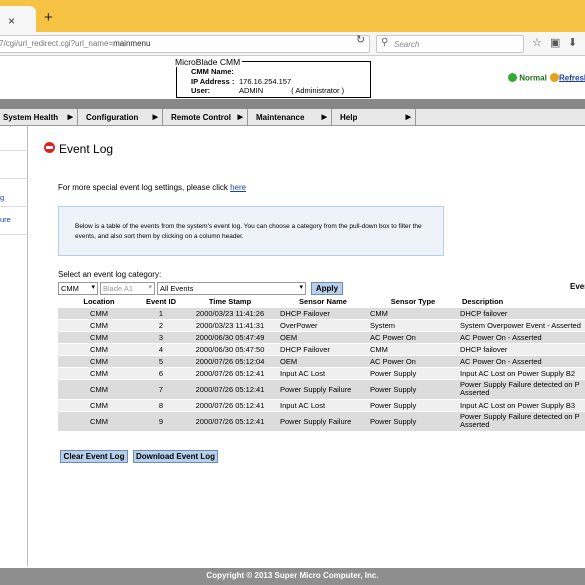 The height and width of the screenshot is (585, 585). Describe the element at coordinates (577, 286) in the screenshot. I see `events-count-label: Even` at that location.